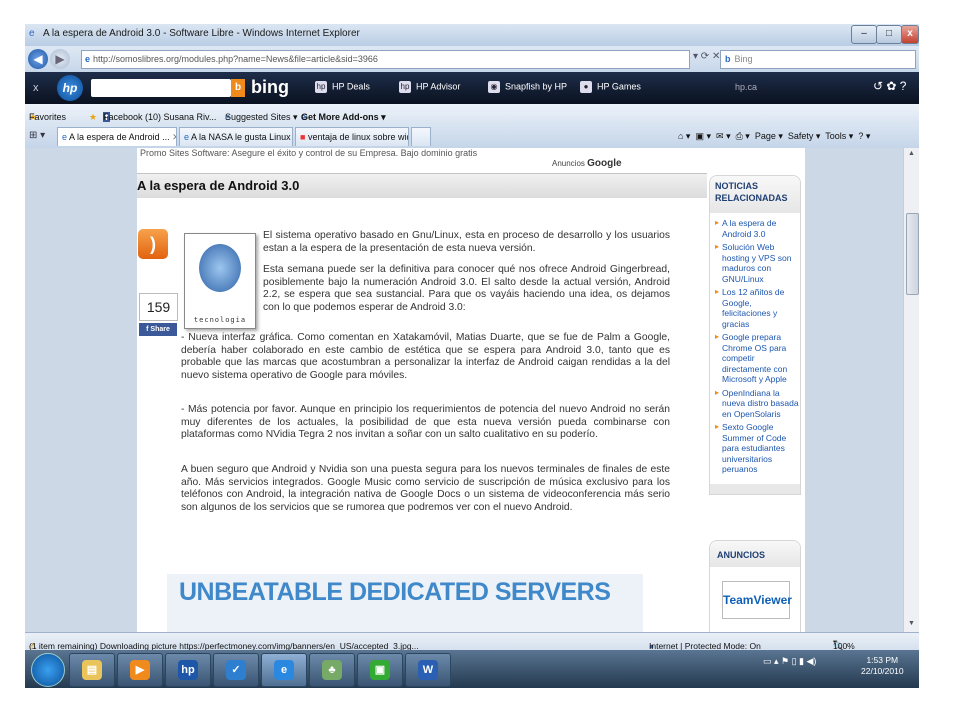 The height and width of the screenshot is (720, 960). I want to click on games-icon: ♣, so click(332, 670).